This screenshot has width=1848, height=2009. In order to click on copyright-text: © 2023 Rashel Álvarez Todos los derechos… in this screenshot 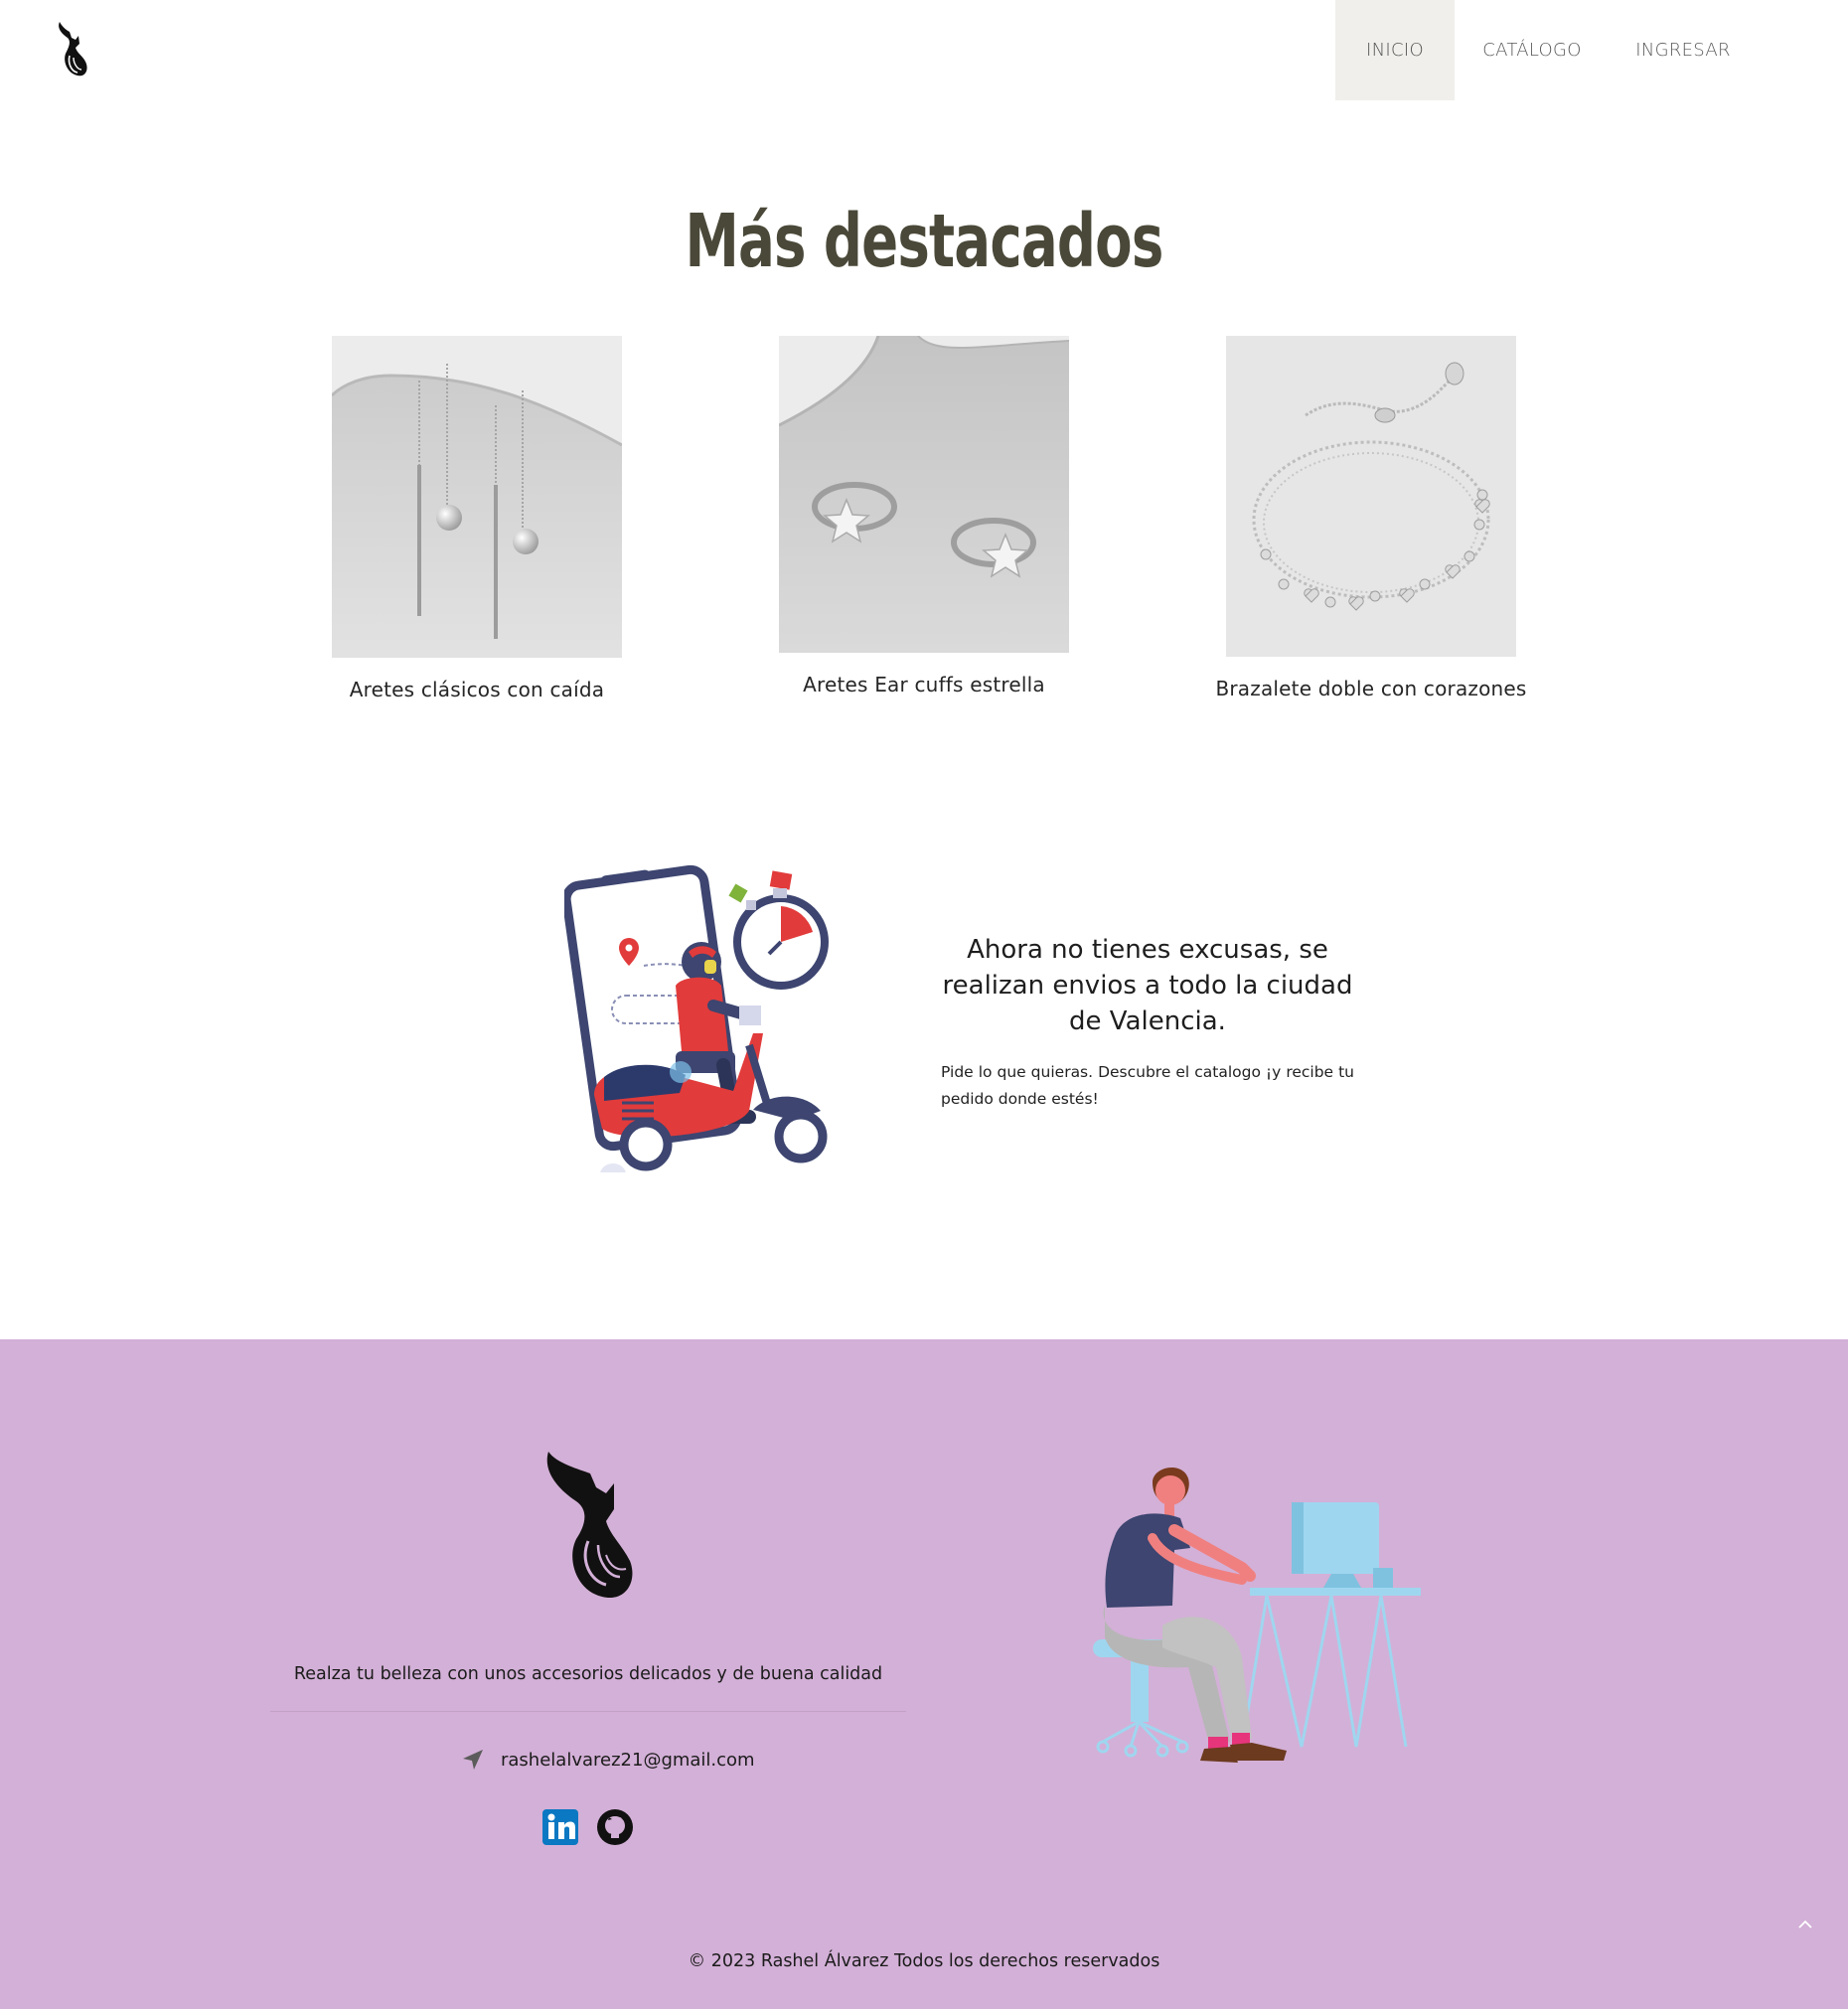, I will do `click(924, 1961)`.